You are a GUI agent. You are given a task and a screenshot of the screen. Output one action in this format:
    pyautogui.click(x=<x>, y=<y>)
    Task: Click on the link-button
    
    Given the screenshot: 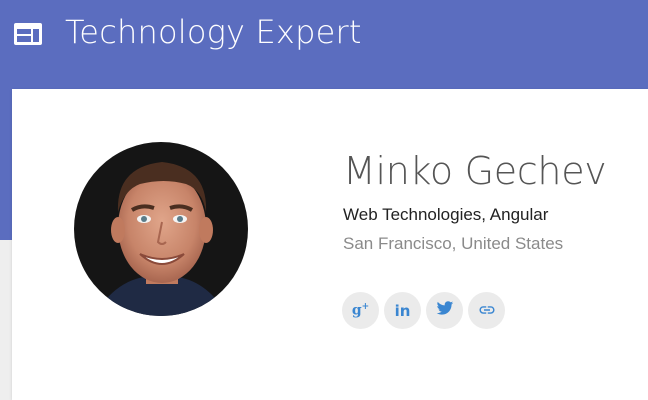 What is the action you would take?
    pyautogui.click(x=486, y=310)
    